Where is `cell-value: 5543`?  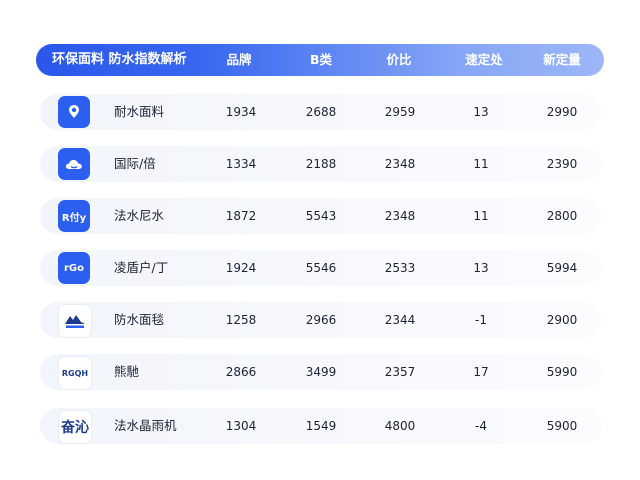
cell-value: 5543 is located at coordinates (321, 216).